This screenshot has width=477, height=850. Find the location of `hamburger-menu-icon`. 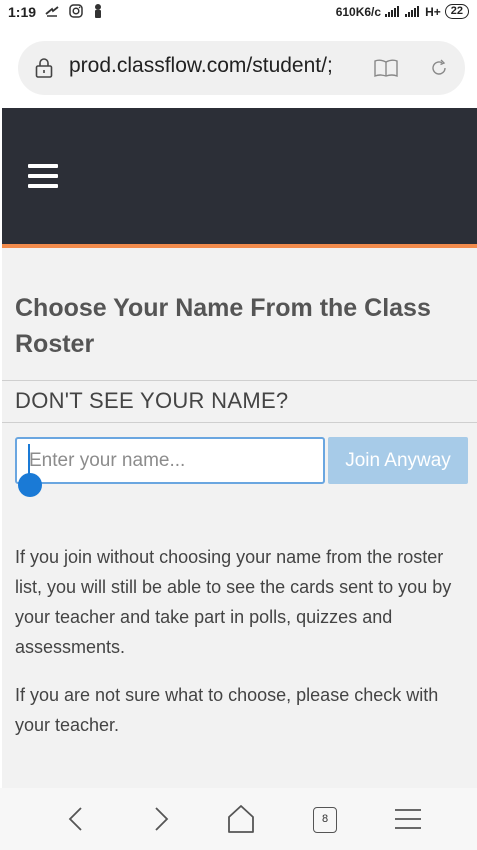

hamburger-menu-icon is located at coordinates (43, 176).